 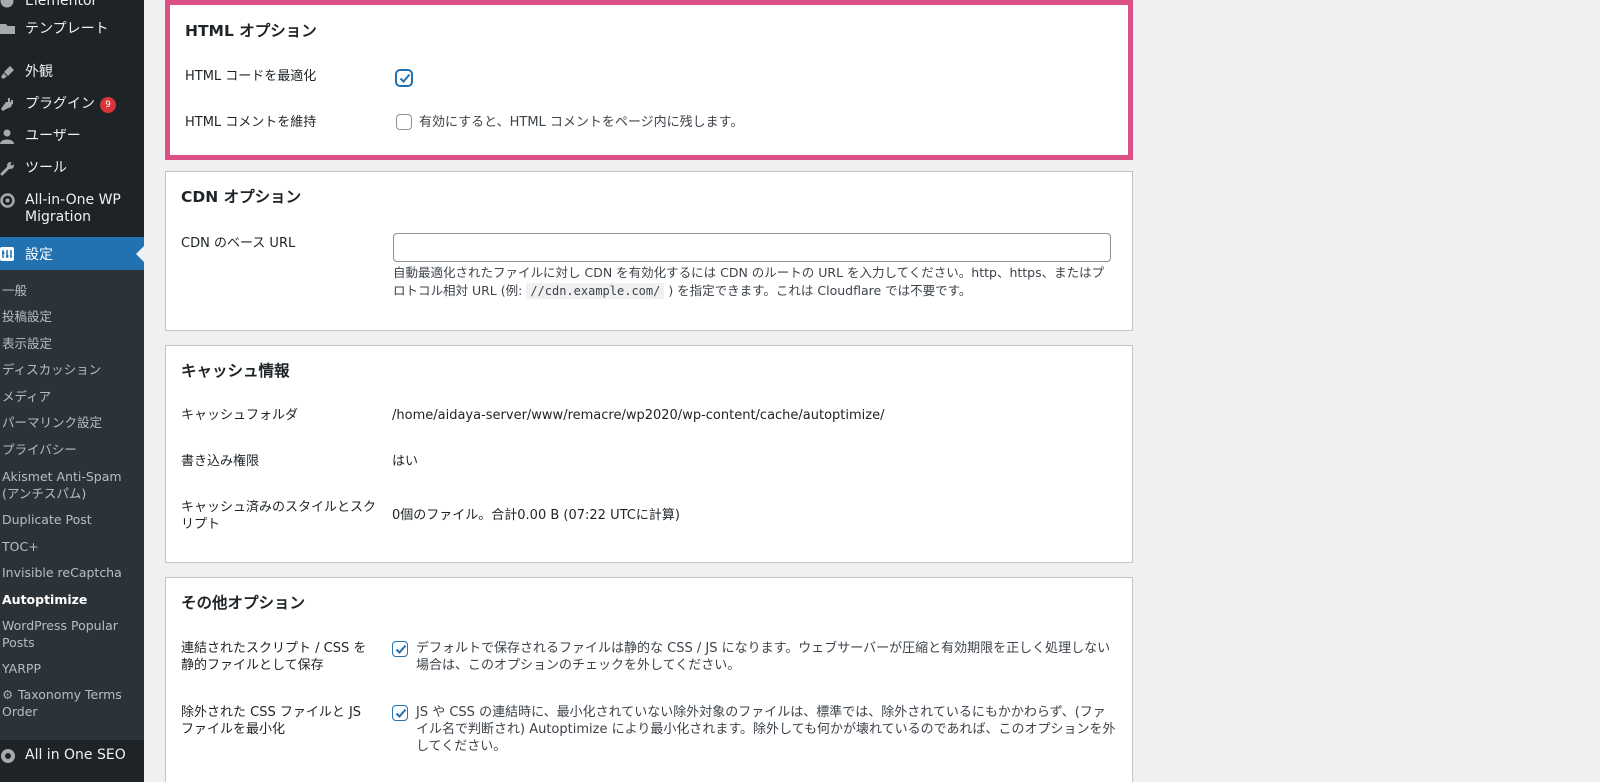 What do you see at coordinates (39, 72) in the screenshot?
I see `sidebar-item-label: 外観` at bounding box center [39, 72].